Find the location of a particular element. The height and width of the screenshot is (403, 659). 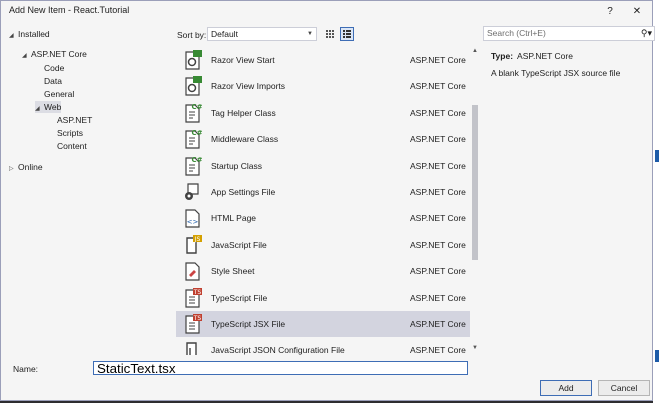

dialog-title: Add New Item - React.Tutorial is located at coordinates (69, 10).